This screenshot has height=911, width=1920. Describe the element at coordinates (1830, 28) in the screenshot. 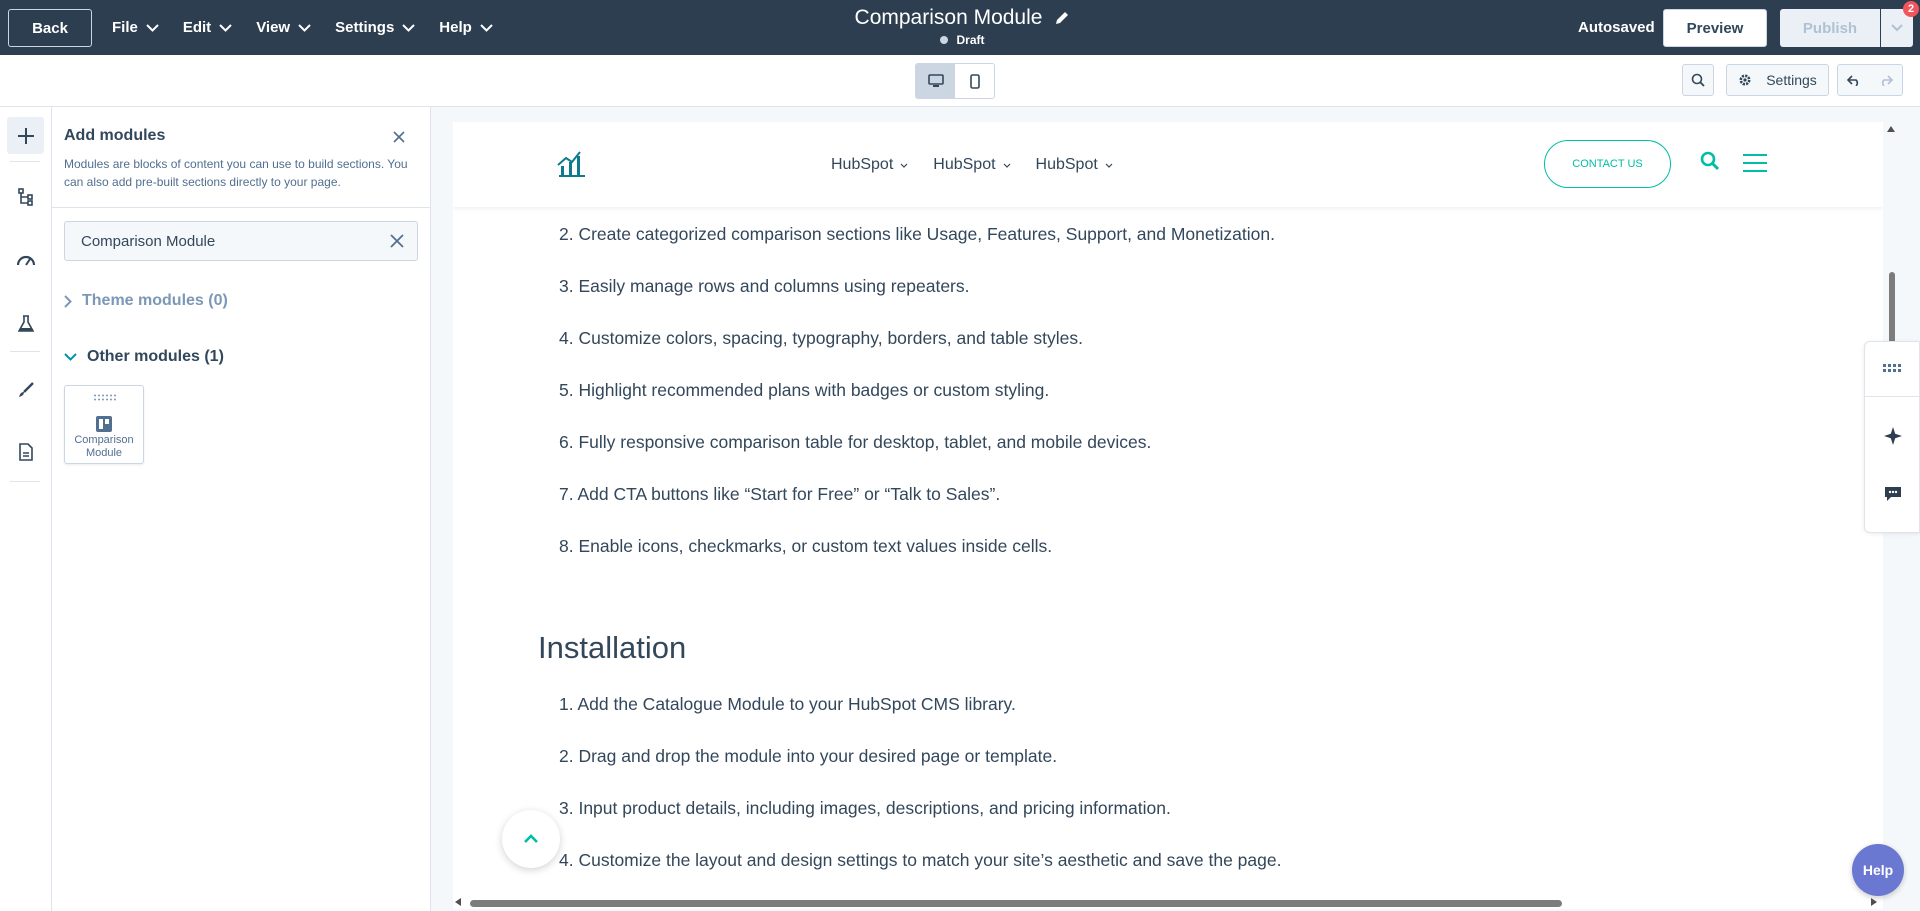

I see `publish-button: Publish` at that location.